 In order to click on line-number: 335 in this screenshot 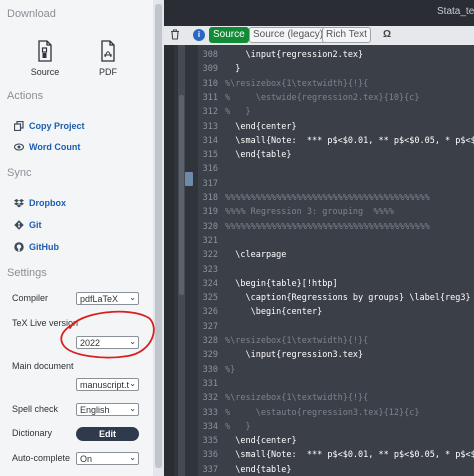, I will do `click(210, 441)`.